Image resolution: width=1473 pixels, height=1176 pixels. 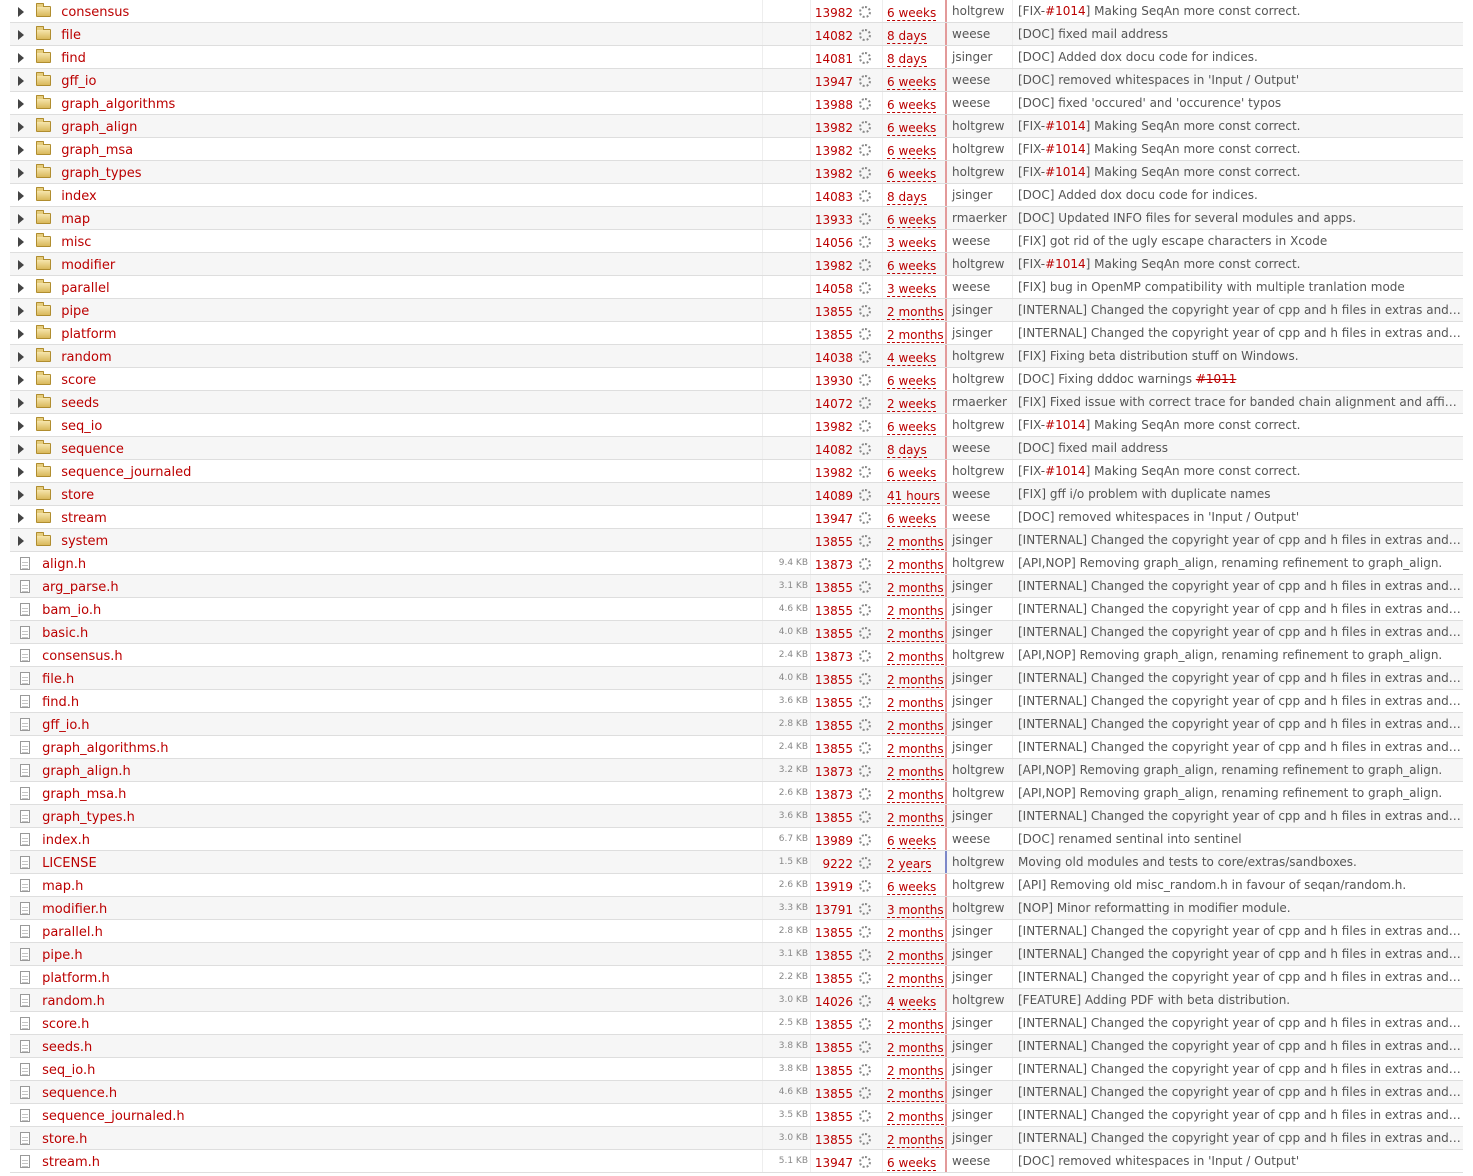 I want to click on entry-name-link: stream.h, so click(x=71, y=1162).